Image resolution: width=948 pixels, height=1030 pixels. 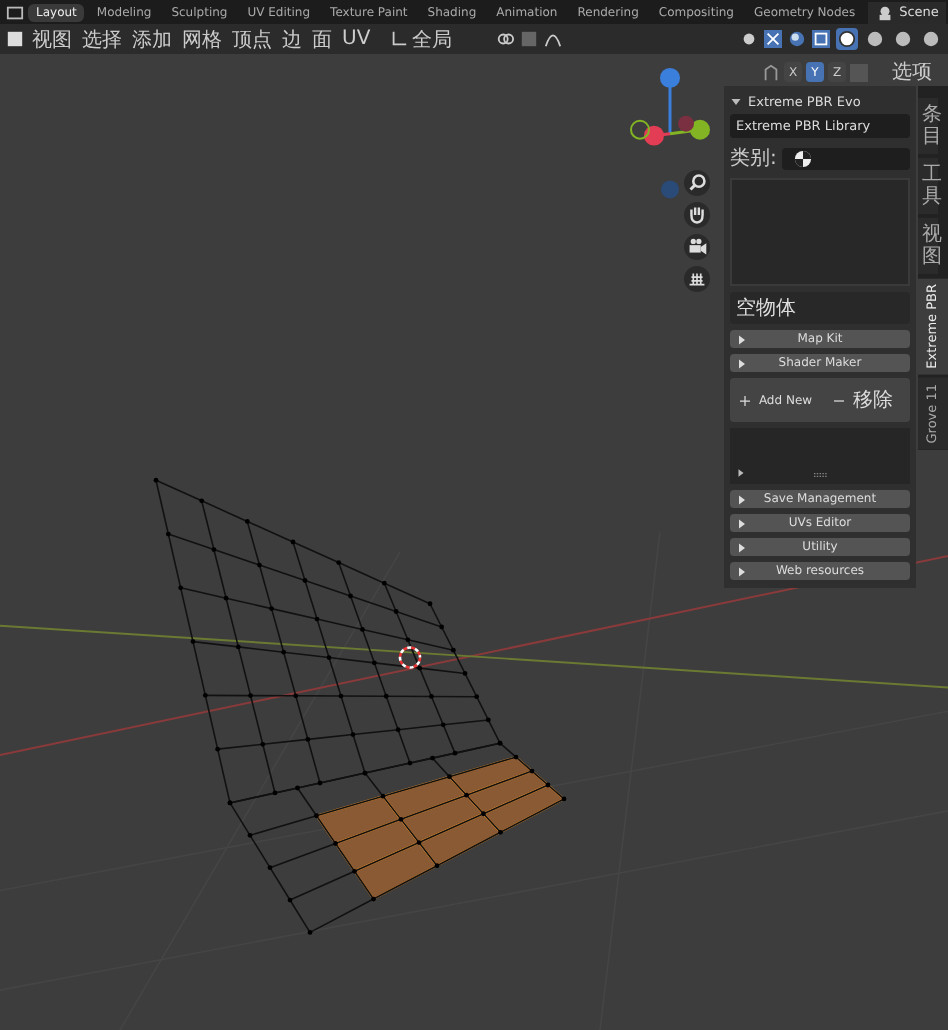 What do you see at coordinates (292, 39) in the screenshot?
I see `menu-item: 边` at bounding box center [292, 39].